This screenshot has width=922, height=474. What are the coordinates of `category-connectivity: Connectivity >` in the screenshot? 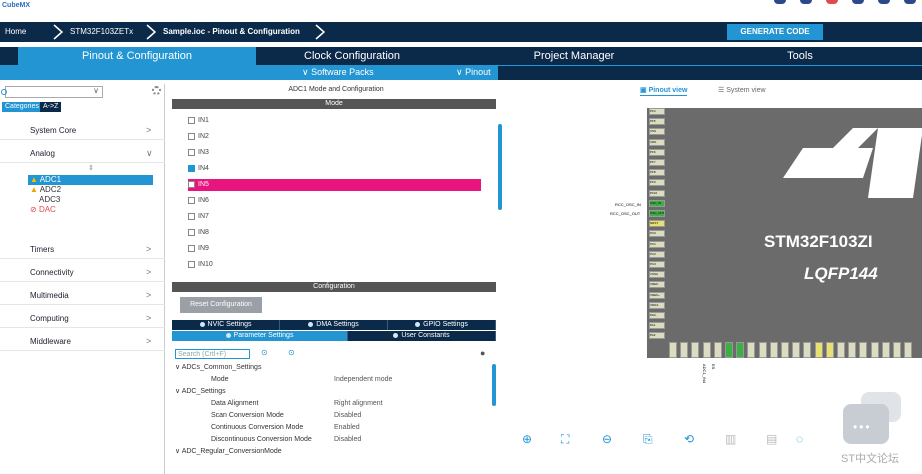 It's located at (82, 272).